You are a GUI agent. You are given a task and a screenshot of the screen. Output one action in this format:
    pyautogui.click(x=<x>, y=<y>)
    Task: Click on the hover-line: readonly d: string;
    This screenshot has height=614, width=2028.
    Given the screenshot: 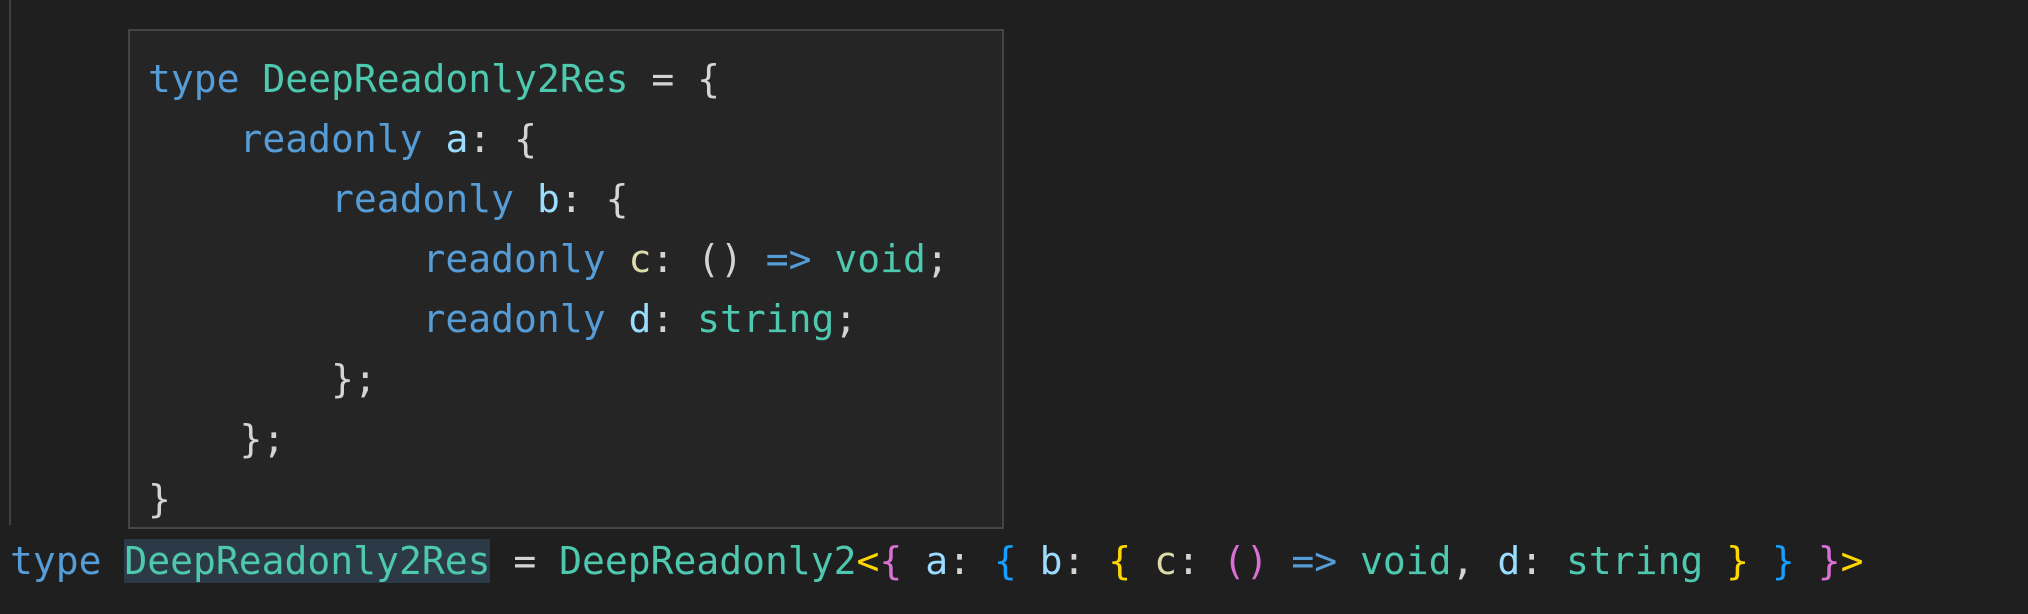 What is the action you would take?
    pyautogui.click(x=503, y=319)
    